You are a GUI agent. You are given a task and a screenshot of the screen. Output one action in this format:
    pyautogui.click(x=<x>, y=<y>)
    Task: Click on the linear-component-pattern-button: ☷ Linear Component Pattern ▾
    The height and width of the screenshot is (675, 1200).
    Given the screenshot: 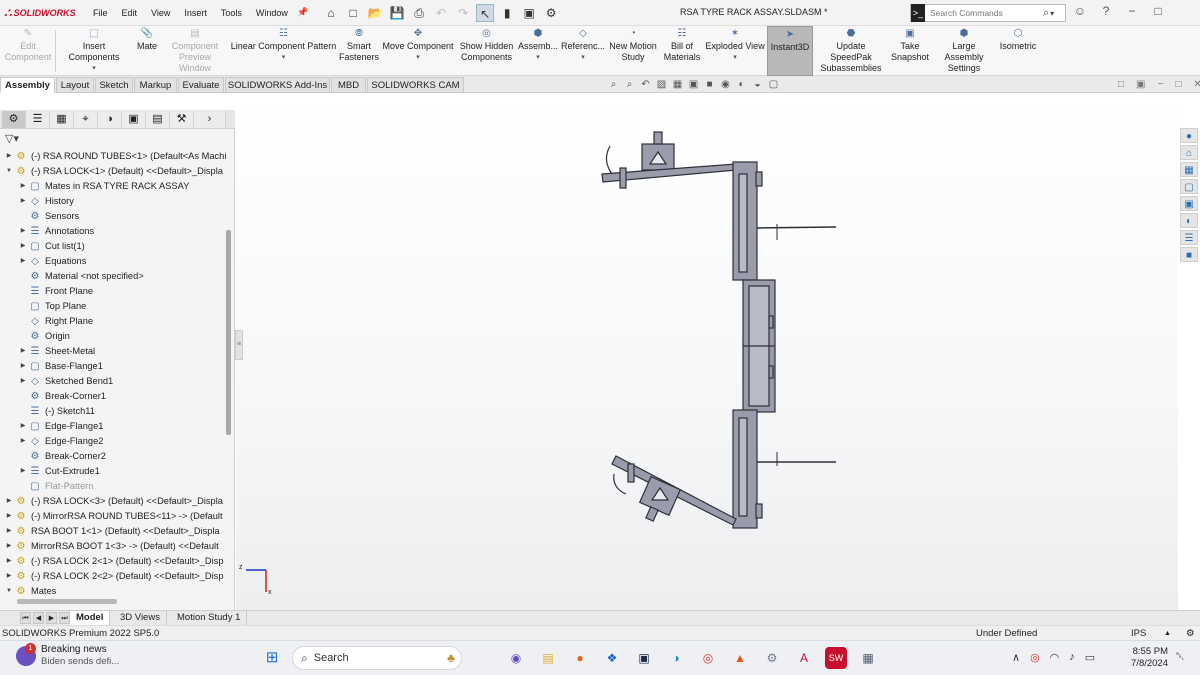 What is the action you would take?
    pyautogui.click(x=283, y=51)
    